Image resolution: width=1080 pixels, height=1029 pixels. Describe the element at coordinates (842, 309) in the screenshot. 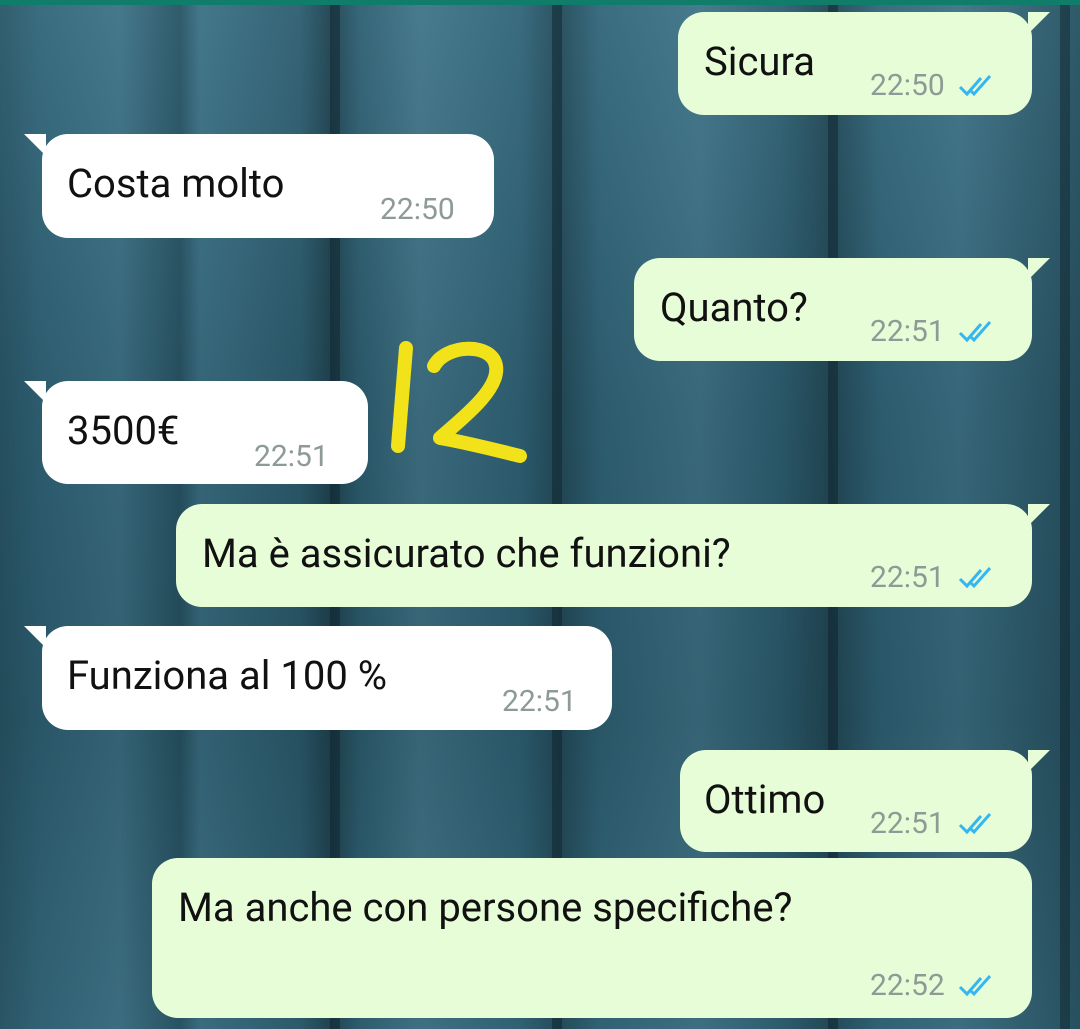

I see `message-outgoing: Quanto? 22:51` at that location.